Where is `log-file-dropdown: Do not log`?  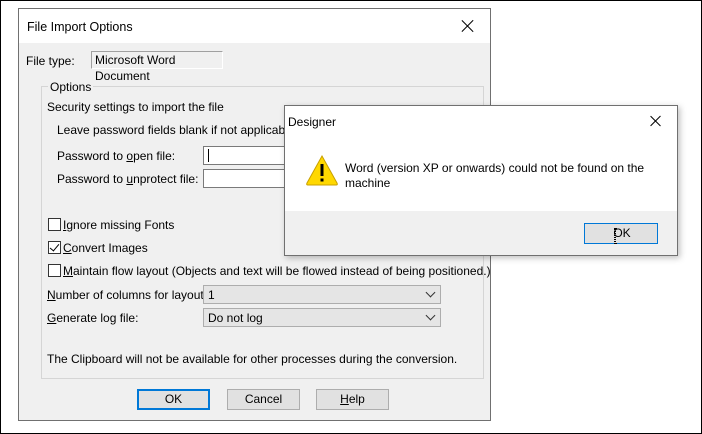
log-file-dropdown: Do not log is located at coordinates (322, 317).